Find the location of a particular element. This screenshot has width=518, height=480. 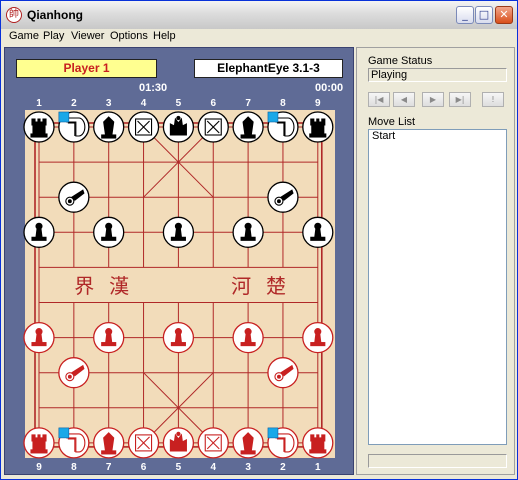

last-move-button: ▶| is located at coordinates (460, 99).